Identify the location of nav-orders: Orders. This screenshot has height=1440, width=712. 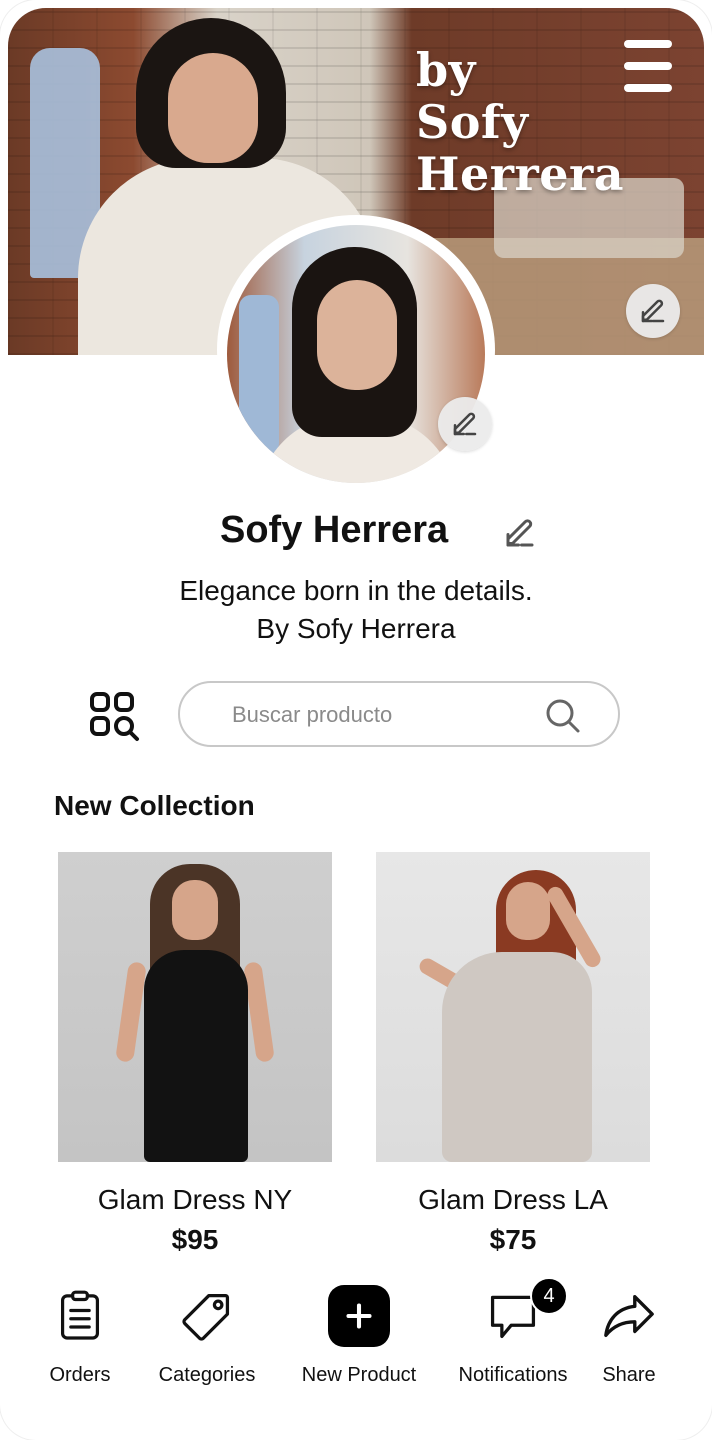
(80, 1335).